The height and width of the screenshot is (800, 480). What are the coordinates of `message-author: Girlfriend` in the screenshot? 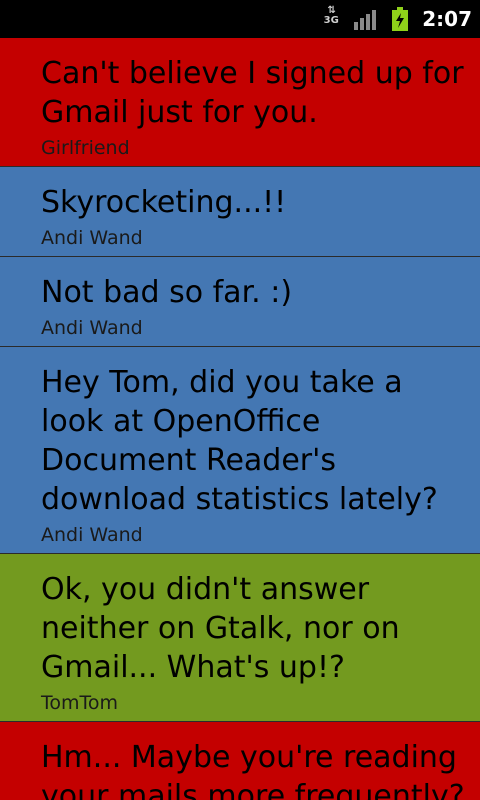 It's located at (85, 148).